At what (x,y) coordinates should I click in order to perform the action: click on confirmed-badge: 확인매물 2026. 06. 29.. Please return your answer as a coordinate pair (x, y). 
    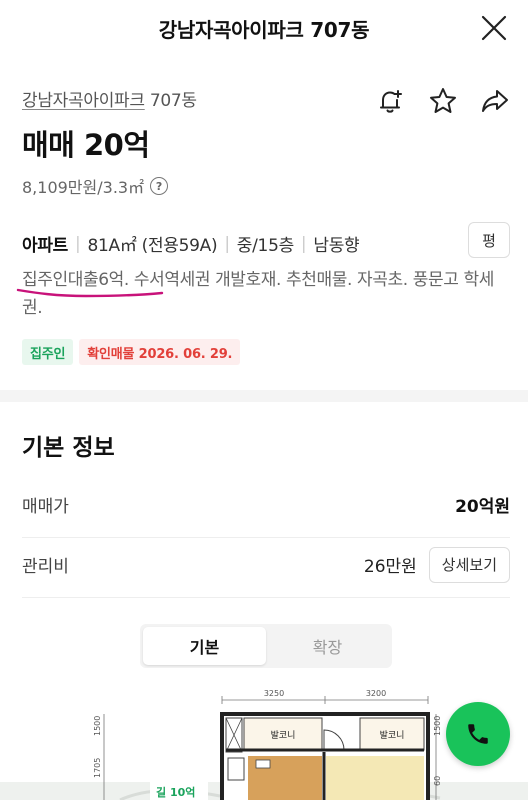
    Looking at the image, I should click on (160, 352).